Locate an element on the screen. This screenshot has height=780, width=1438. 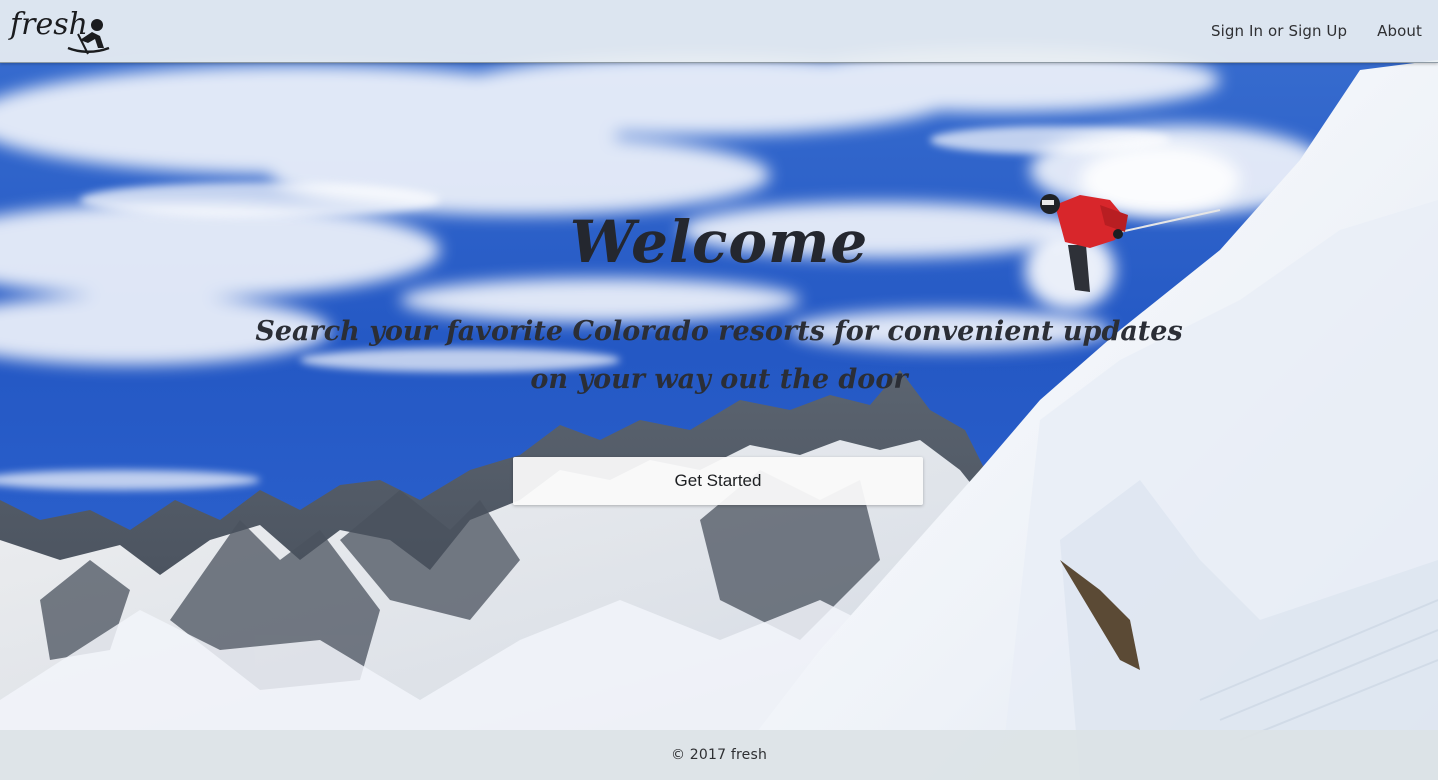
logo: fresh is located at coordinates (60, 31).